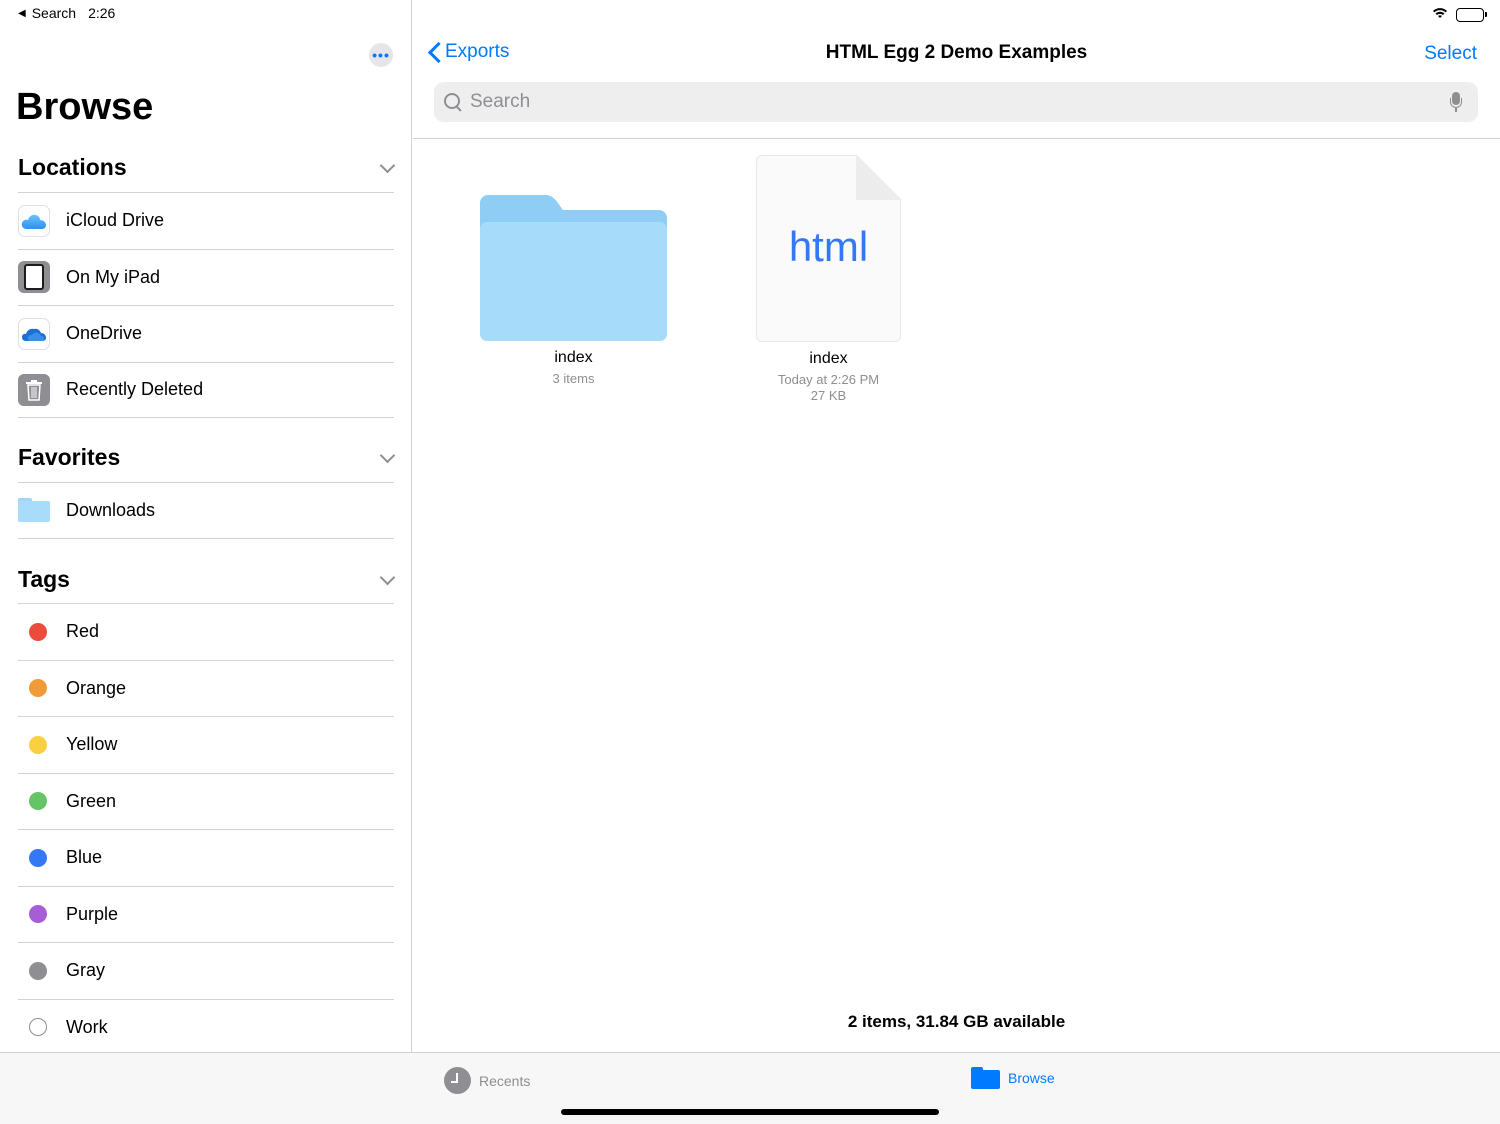  I want to click on status-time: 2:26, so click(102, 13).